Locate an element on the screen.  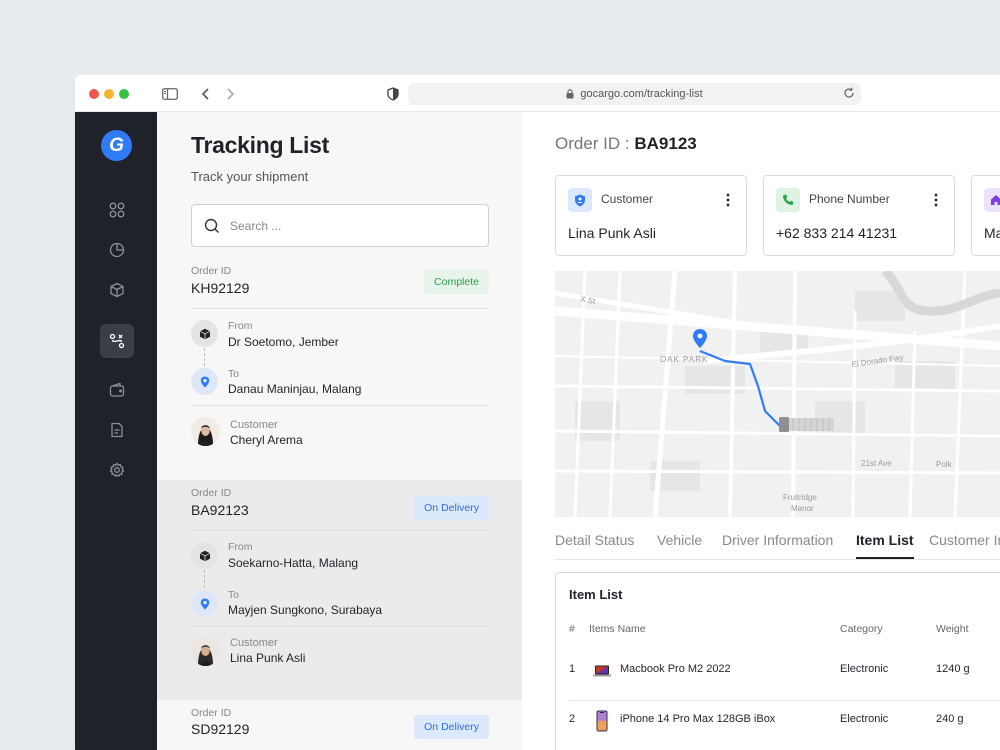
customer-label: Customer is located at coordinates (254, 643).